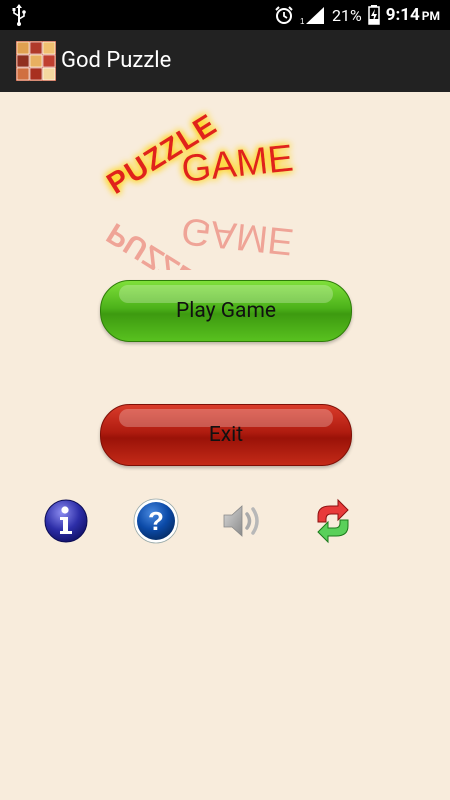  I want to click on clock-meridiem: PM, so click(430, 16).